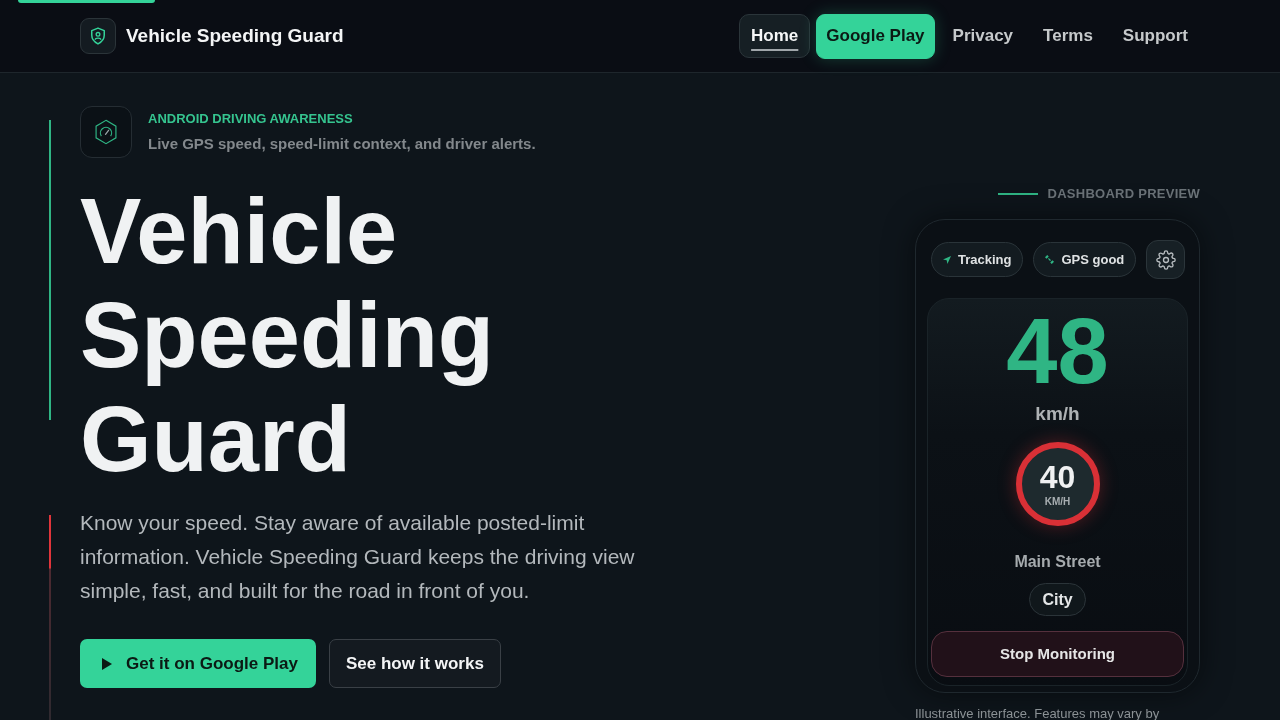 The width and height of the screenshot is (1280, 720). What do you see at coordinates (875, 36) in the screenshot?
I see `store-link-button: Google Play` at bounding box center [875, 36].